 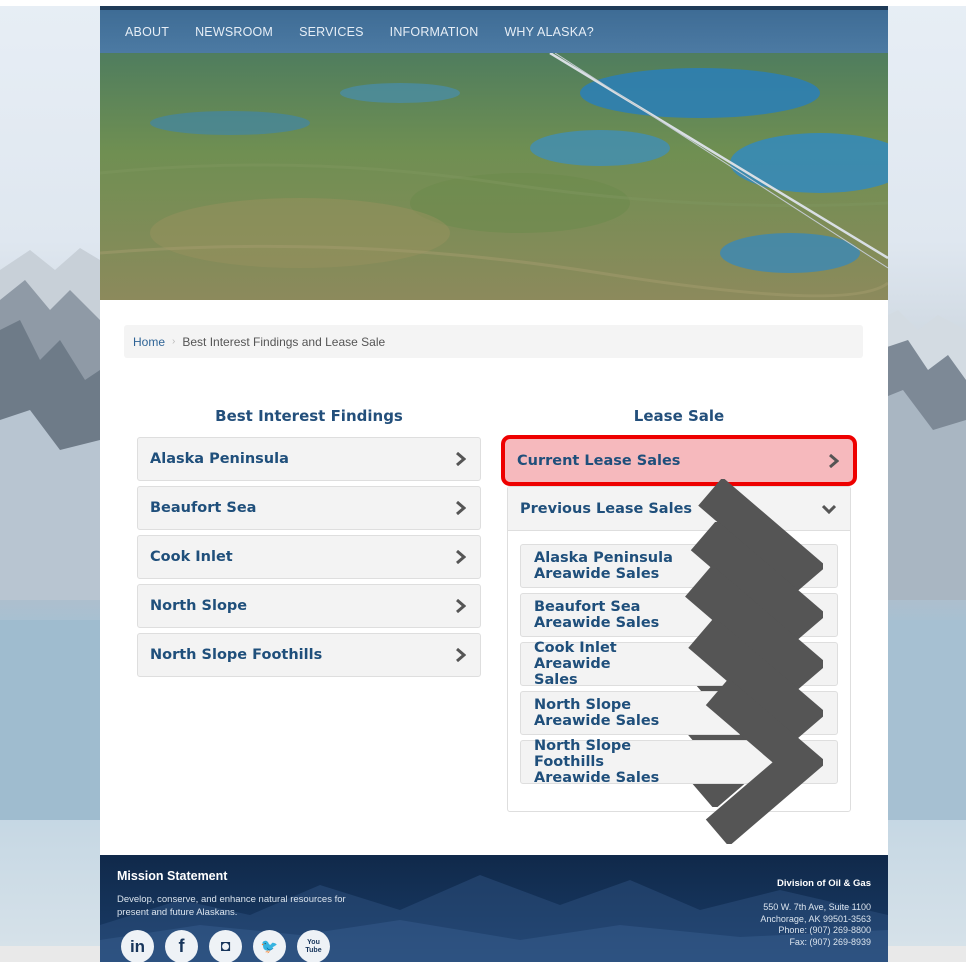 I want to click on nav-services: Services, so click(x=331, y=32).